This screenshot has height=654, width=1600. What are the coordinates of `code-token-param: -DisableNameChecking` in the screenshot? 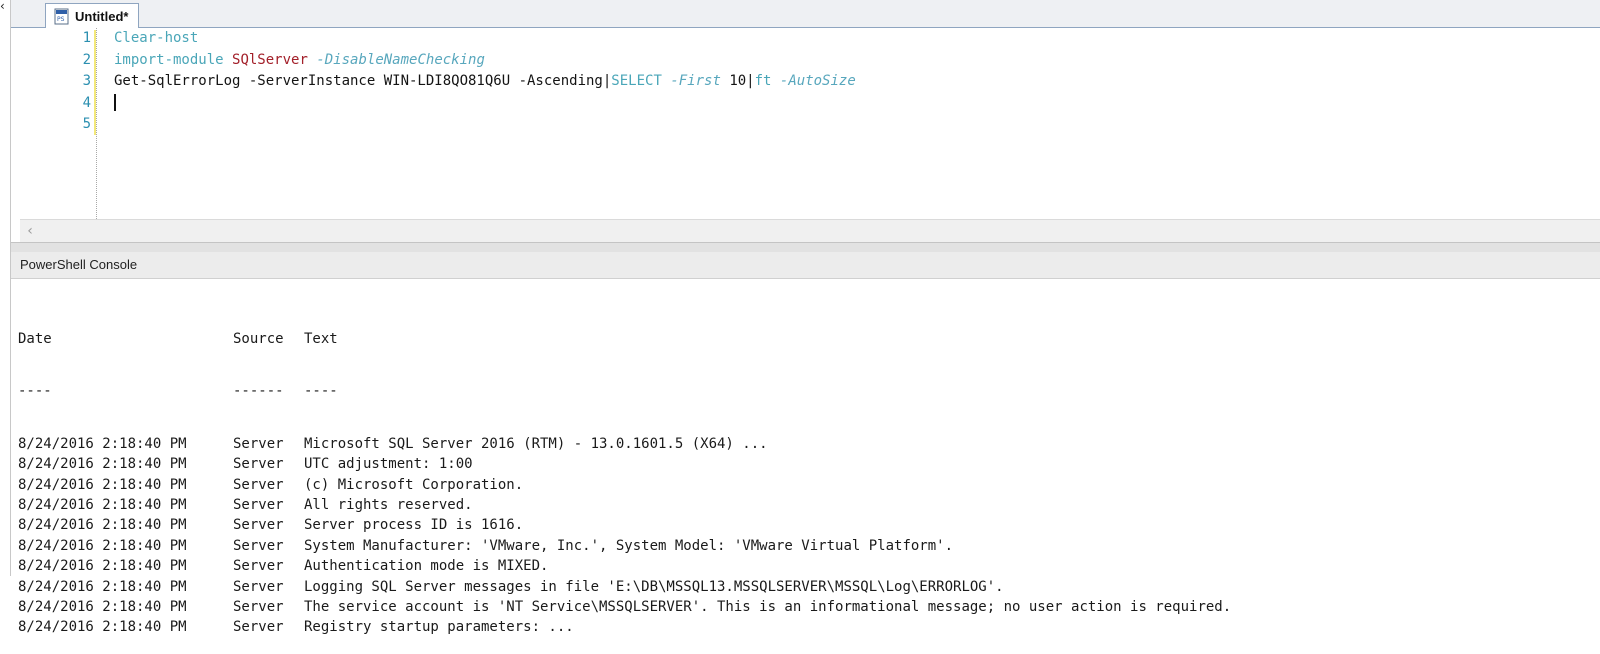 It's located at (400, 59).